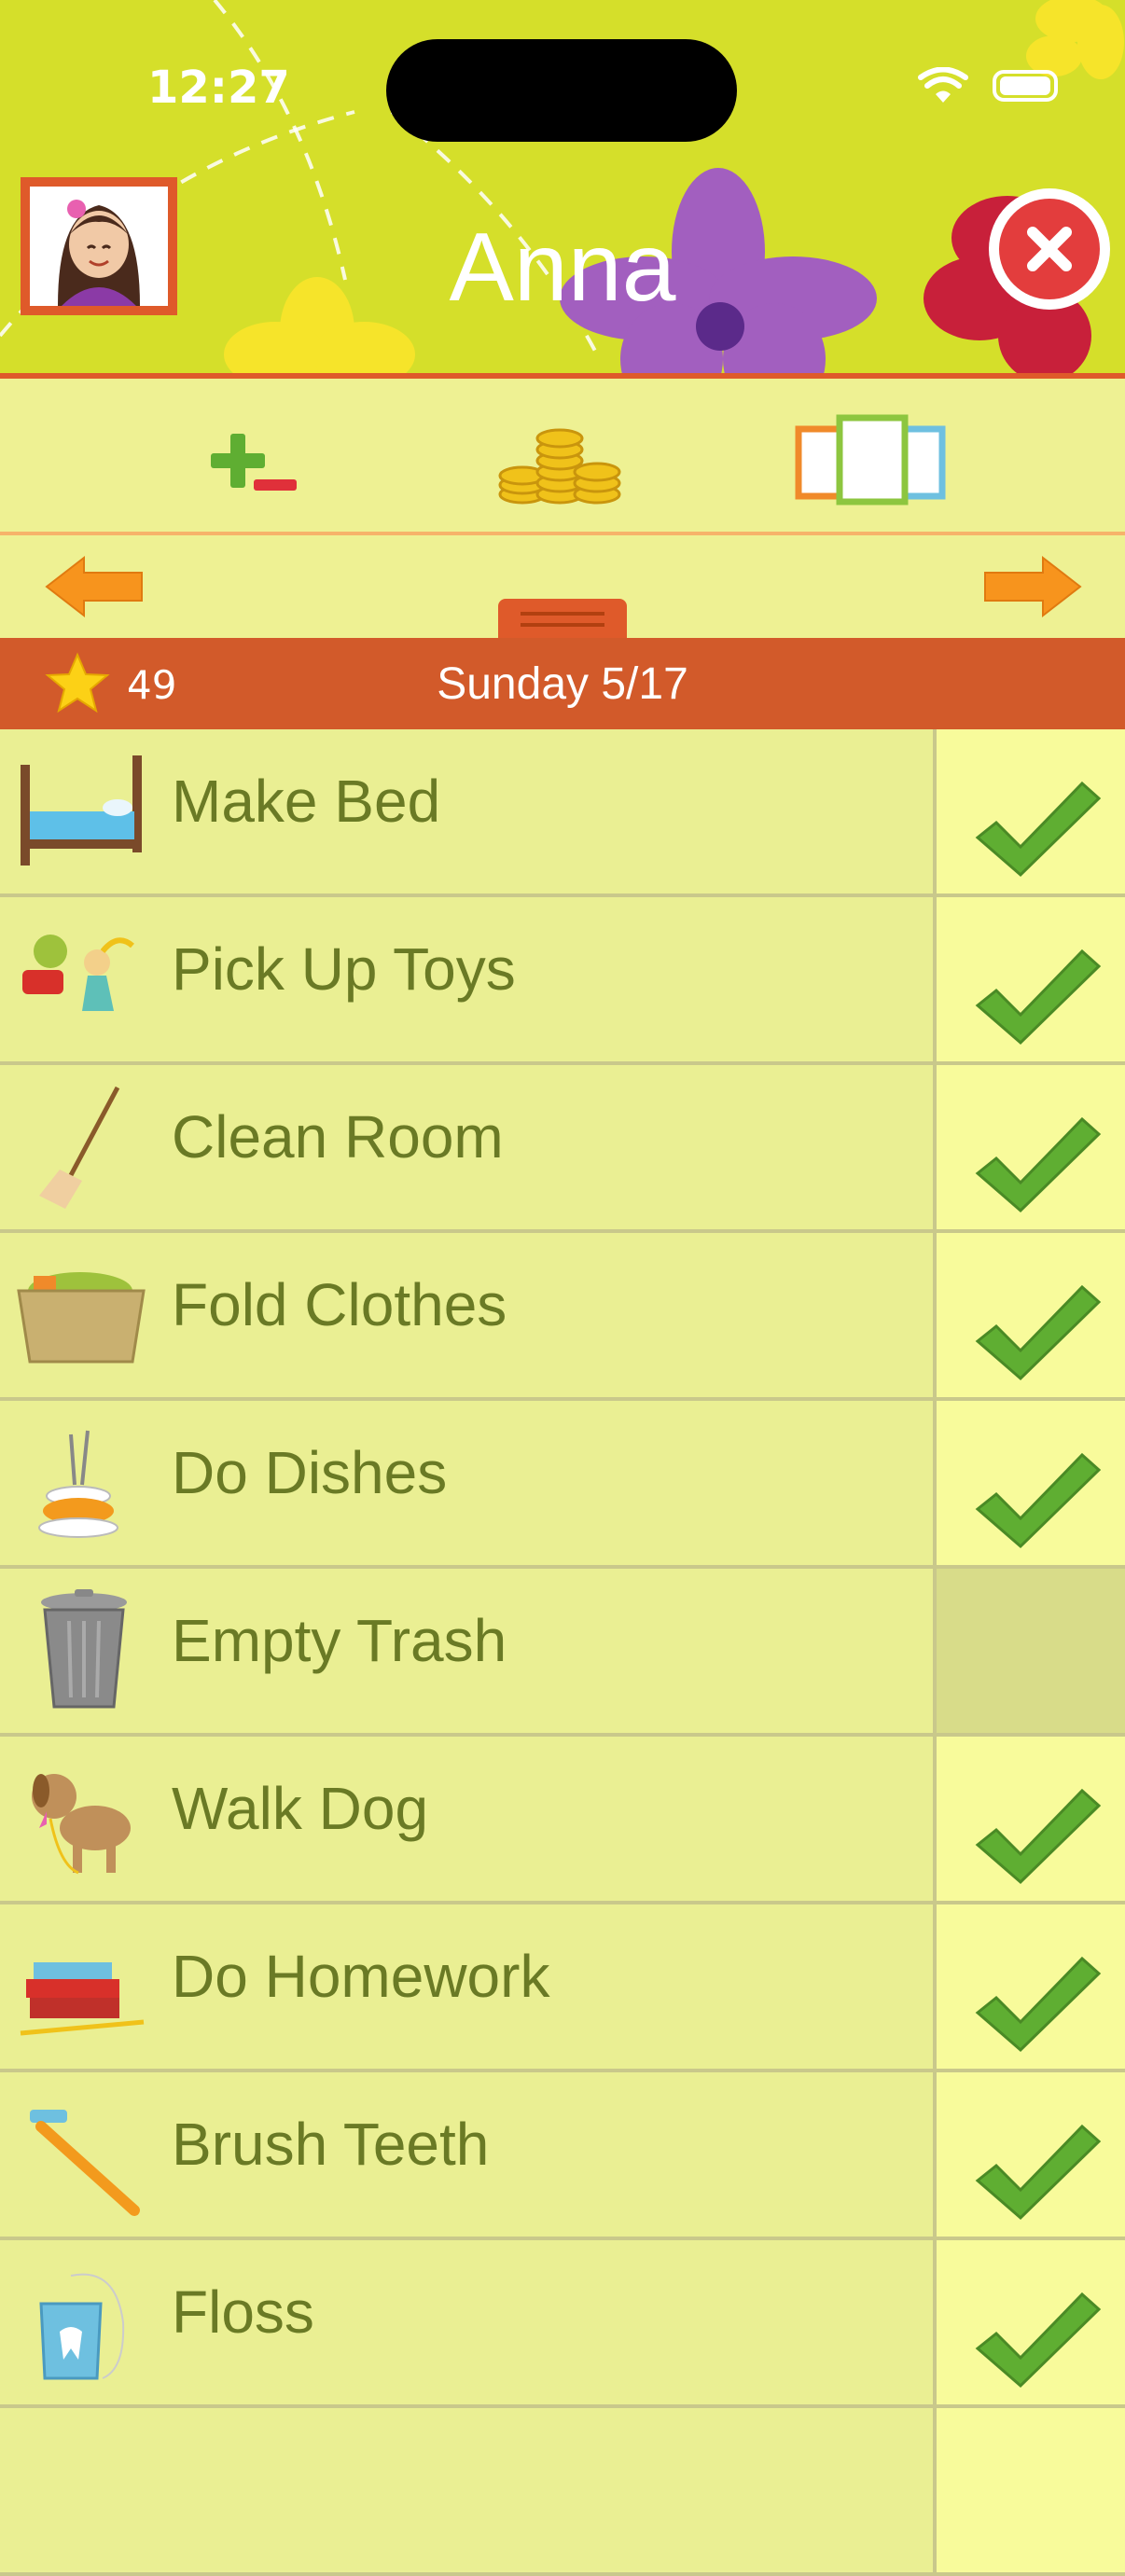 The image size is (1125, 2576). Describe the element at coordinates (82, 1318) in the screenshot. I see `laundry-basket-icon` at that location.